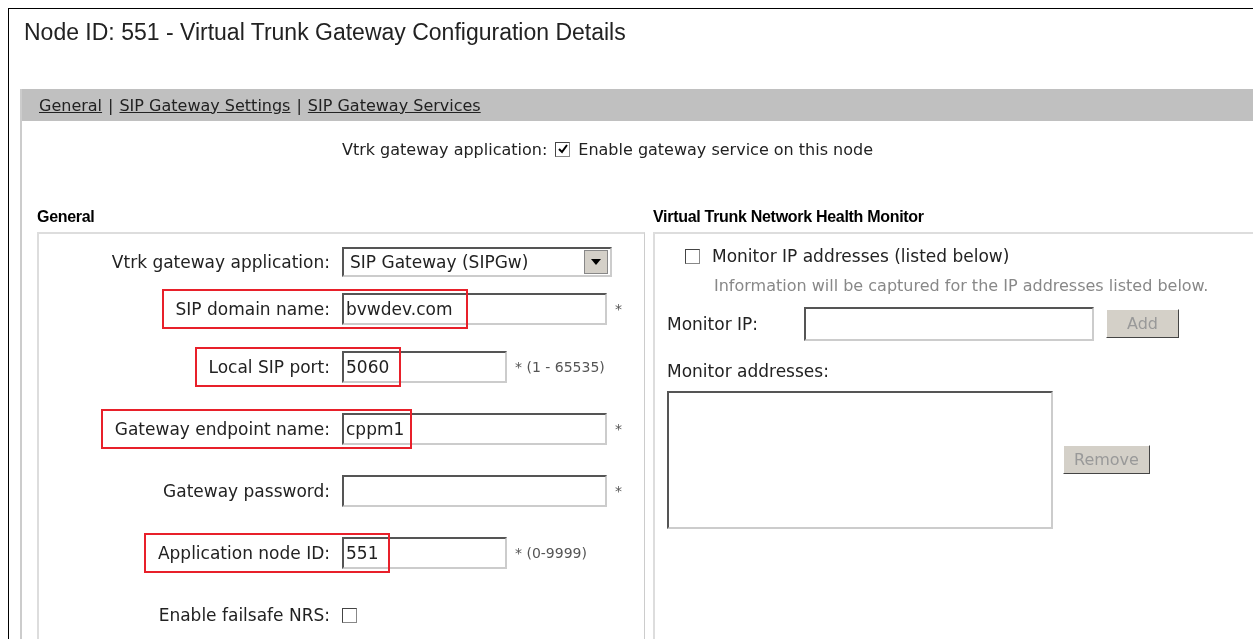 The width and height of the screenshot is (1253, 639). I want to click on nav-link: SIP Gateway Settings, so click(205, 105).